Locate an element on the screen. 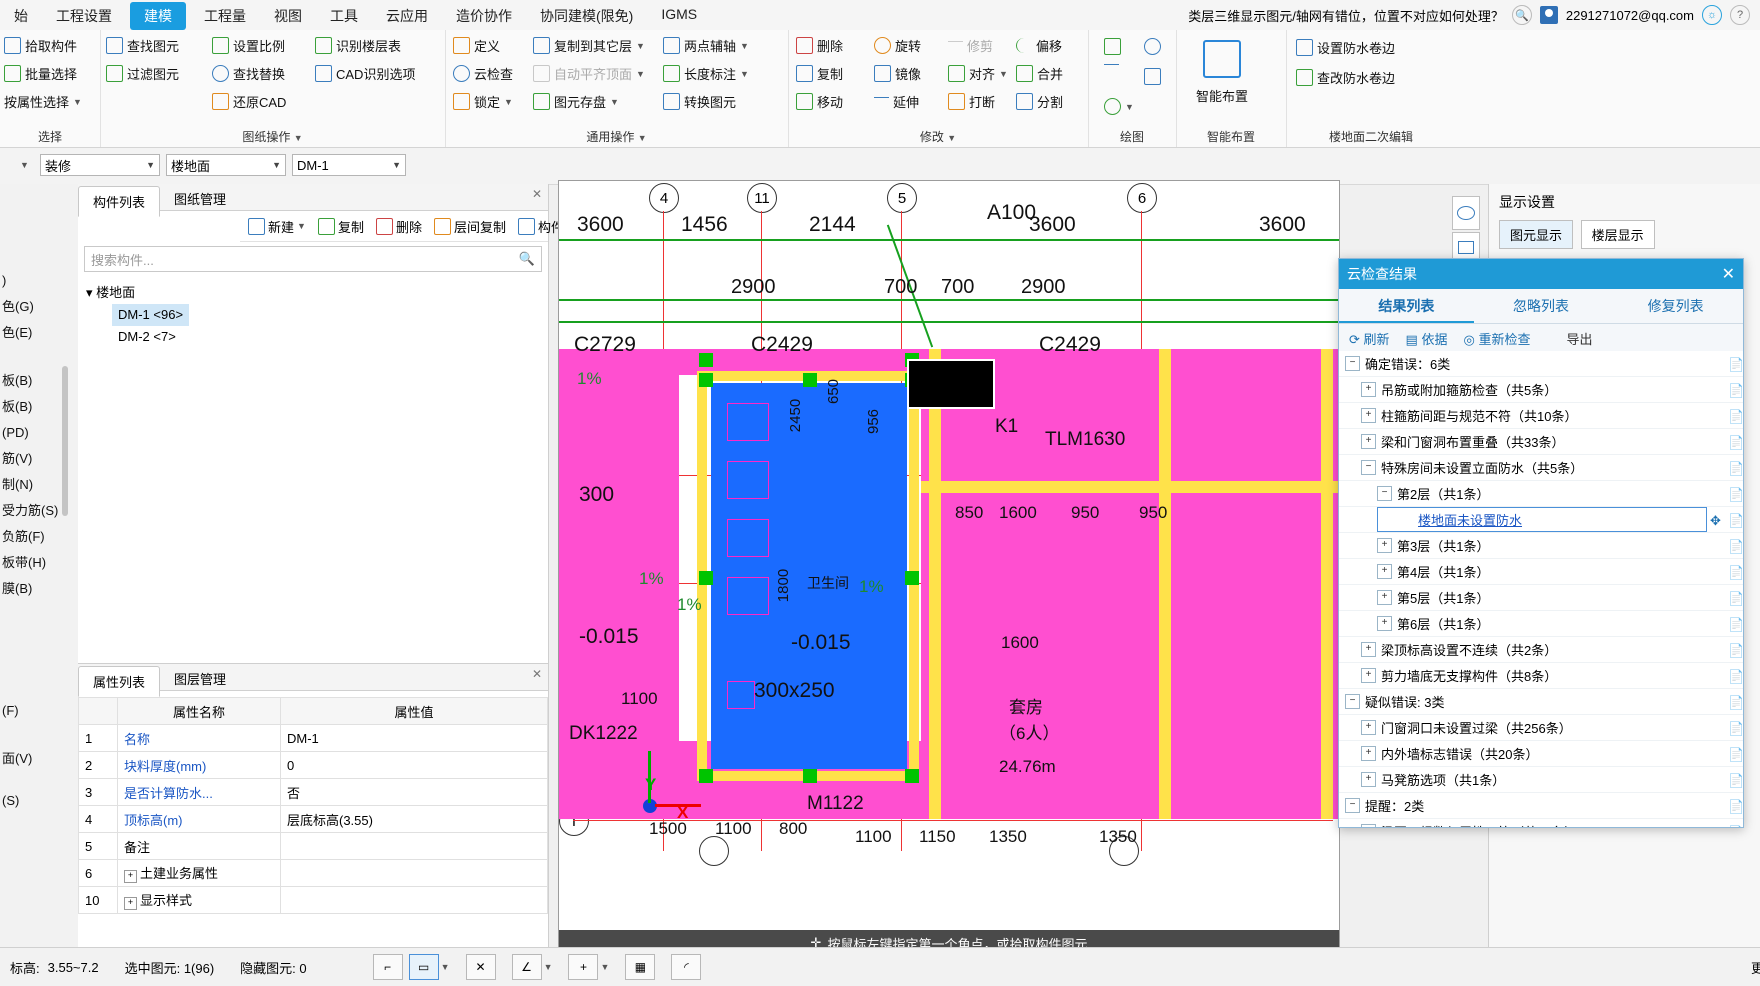  delete-component-button: 删除 is located at coordinates (398, 226).